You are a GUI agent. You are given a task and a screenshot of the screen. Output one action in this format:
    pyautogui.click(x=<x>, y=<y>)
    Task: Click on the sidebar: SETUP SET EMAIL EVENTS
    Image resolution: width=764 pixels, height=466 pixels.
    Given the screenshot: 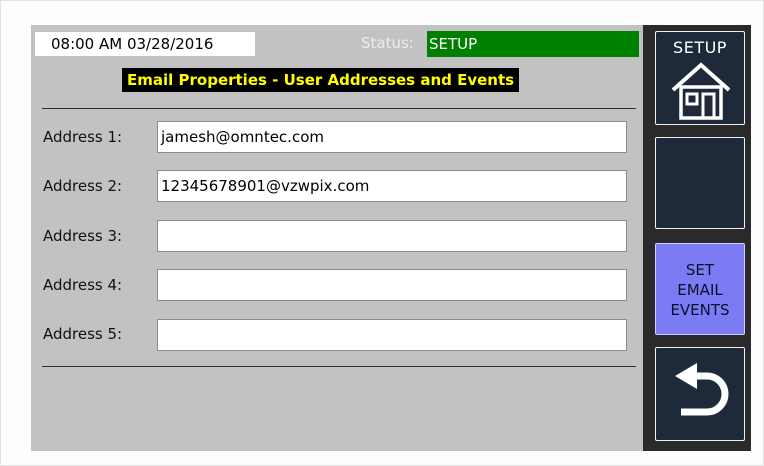 What is the action you would take?
    pyautogui.click(x=697, y=238)
    